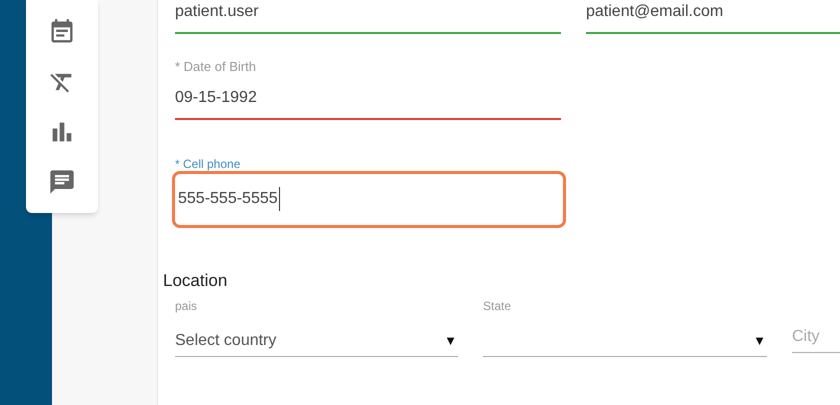 This screenshot has height=405, width=840. What do you see at coordinates (816, 337) in the screenshot?
I see `city-field: City` at bounding box center [816, 337].